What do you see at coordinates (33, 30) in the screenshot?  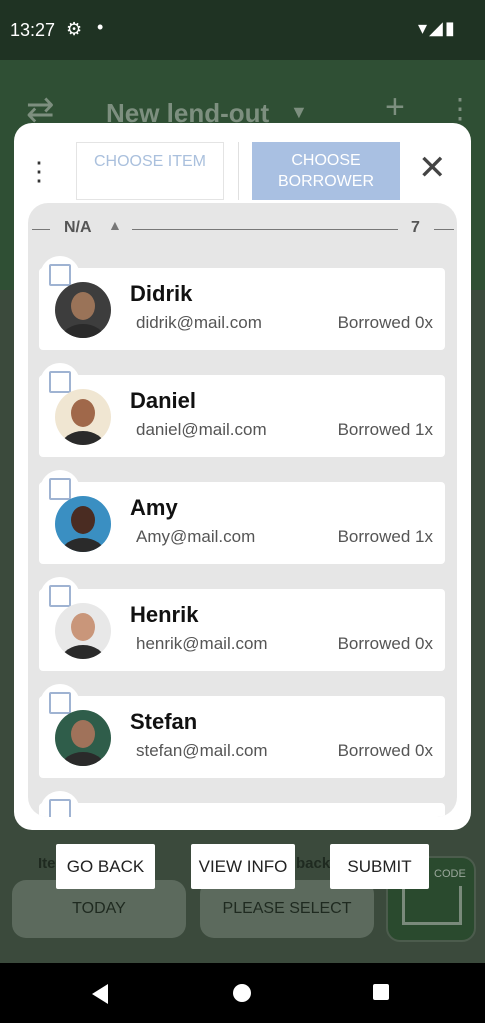 I see `status-time: 13:27` at bounding box center [33, 30].